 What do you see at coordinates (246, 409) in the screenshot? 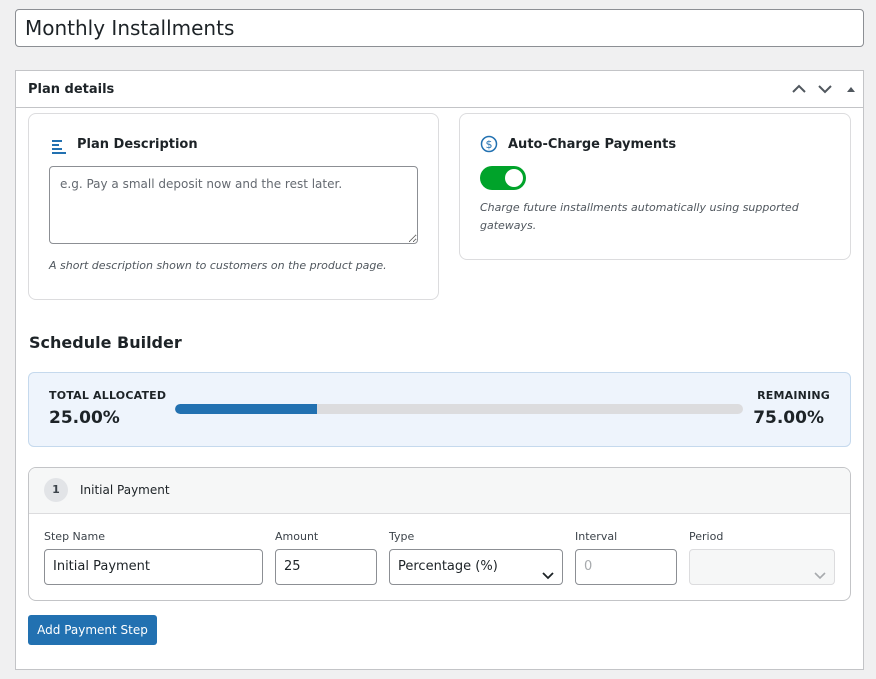
I see `allocation-progress-fill` at bounding box center [246, 409].